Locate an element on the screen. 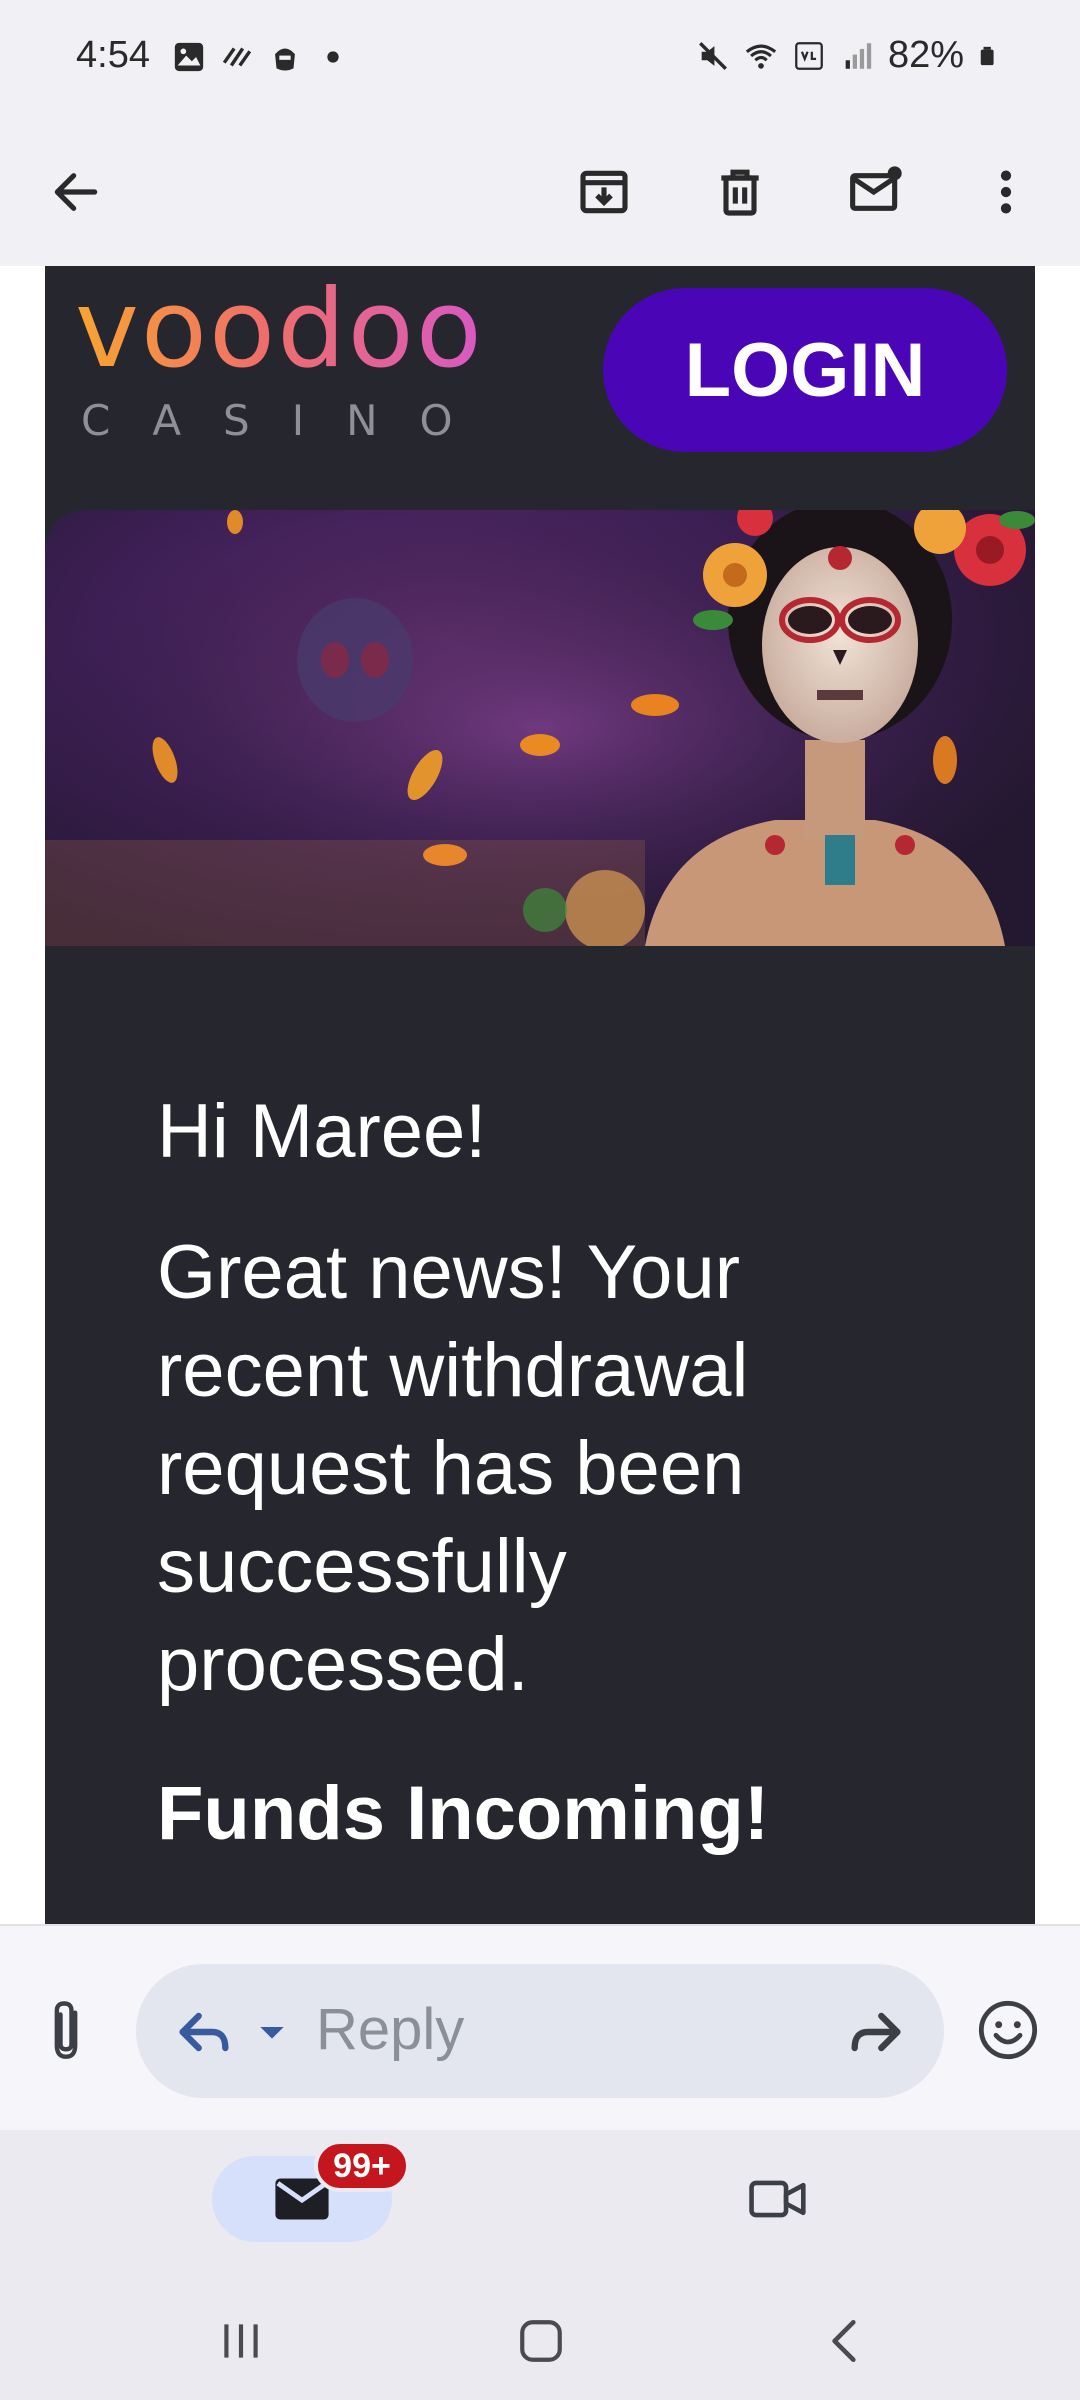  system-status-icons: 82% is located at coordinates (848, 55).